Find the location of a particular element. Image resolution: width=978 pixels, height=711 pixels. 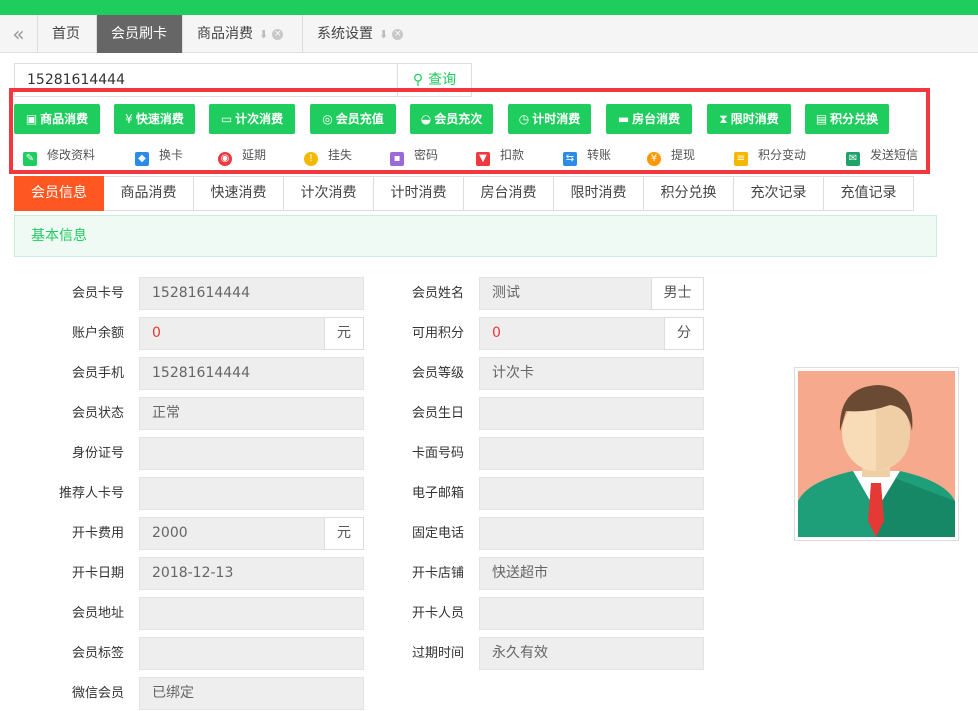

send-sms-link: ✉ 发送短信 is located at coordinates (882, 156).